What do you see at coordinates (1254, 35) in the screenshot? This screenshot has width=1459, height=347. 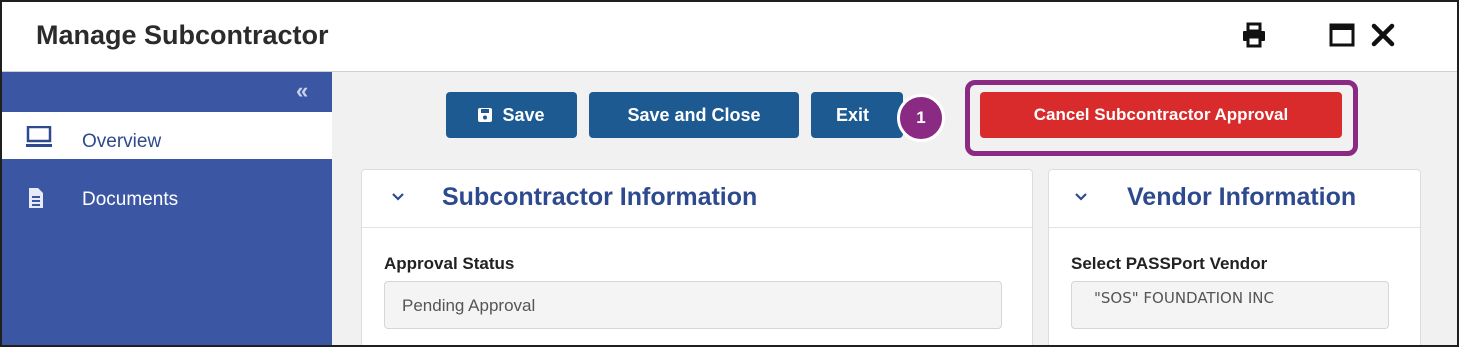 I see `print-icon` at bounding box center [1254, 35].